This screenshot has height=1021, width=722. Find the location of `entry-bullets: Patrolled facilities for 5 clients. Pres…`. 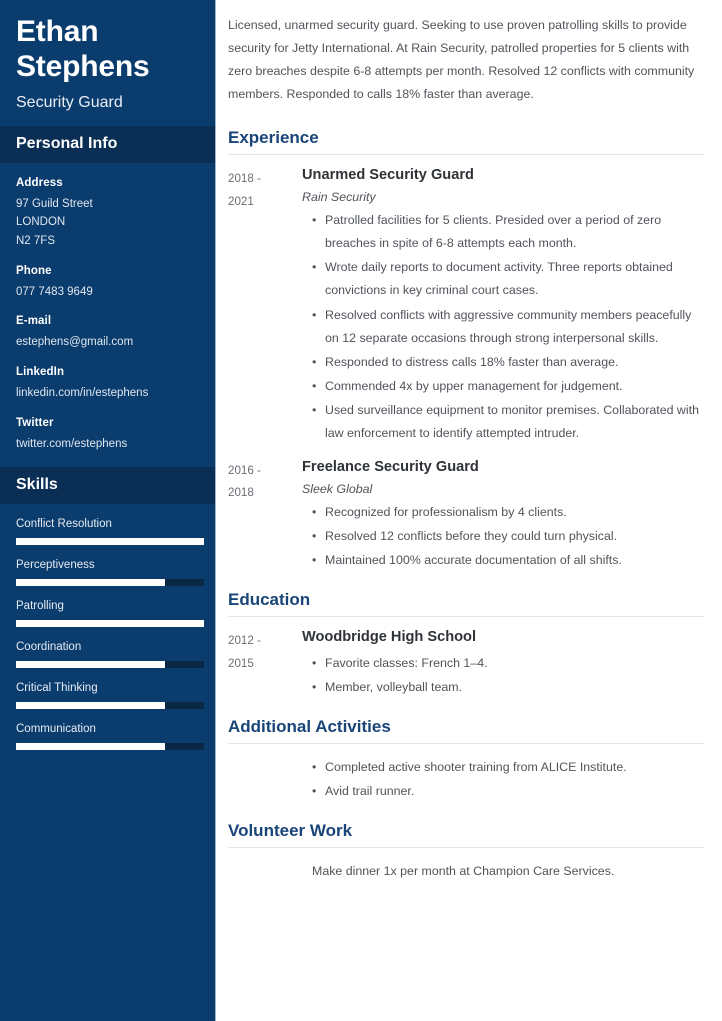

entry-bullets: Patrolled facilities for 5 clients. Pres… is located at coordinates (503, 327).